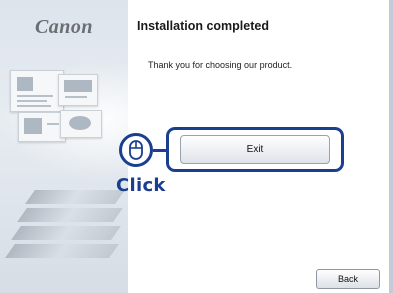 This screenshot has height=293, width=393. Describe the element at coordinates (161, 150) in the screenshot. I see `callout-connector` at that location.